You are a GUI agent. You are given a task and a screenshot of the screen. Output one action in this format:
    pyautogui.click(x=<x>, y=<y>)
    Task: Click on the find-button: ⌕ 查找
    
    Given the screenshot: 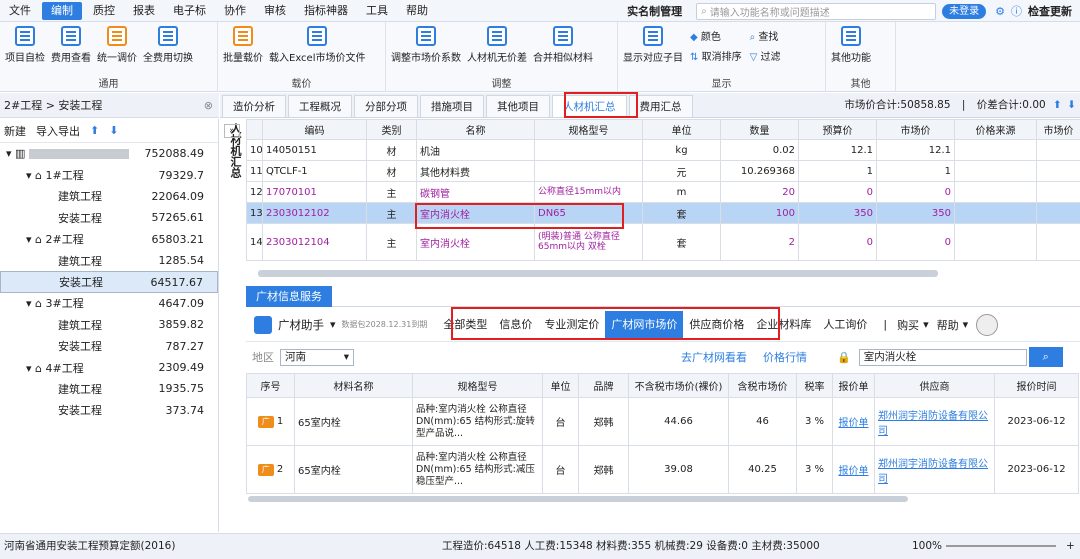 What is the action you would take?
    pyautogui.click(x=765, y=38)
    